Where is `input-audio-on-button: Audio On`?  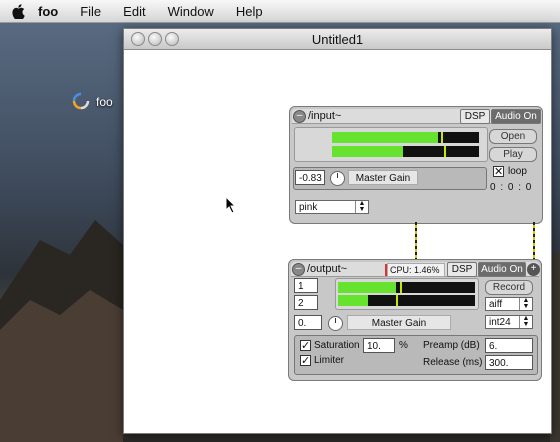 input-audio-on-button: Audio On is located at coordinates (516, 116).